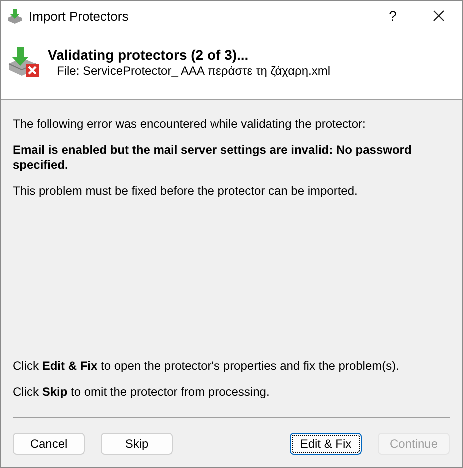 The image size is (463, 468). I want to click on file-name: File: ServiceProtector_ AAA περάστε τη ζάχαρη.xml, so click(194, 71).